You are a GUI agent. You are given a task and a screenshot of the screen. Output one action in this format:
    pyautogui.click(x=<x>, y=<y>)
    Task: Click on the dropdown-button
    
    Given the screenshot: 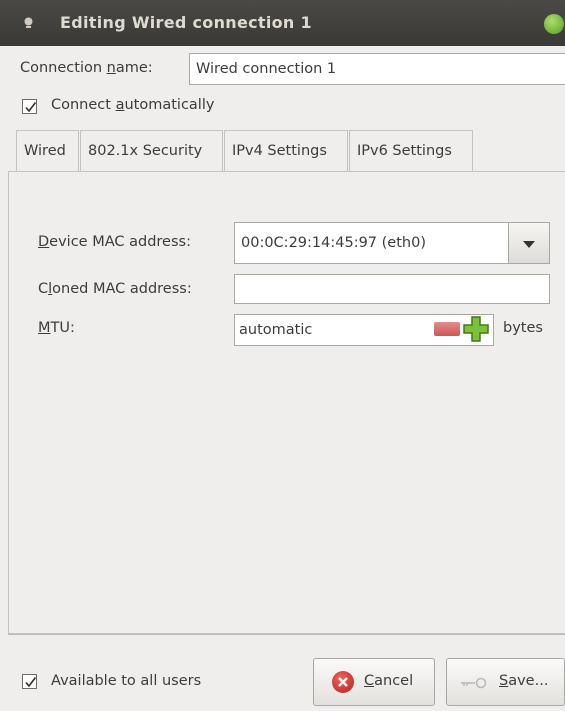 What is the action you would take?
    pyautogui.click(x=528, y=243)
    